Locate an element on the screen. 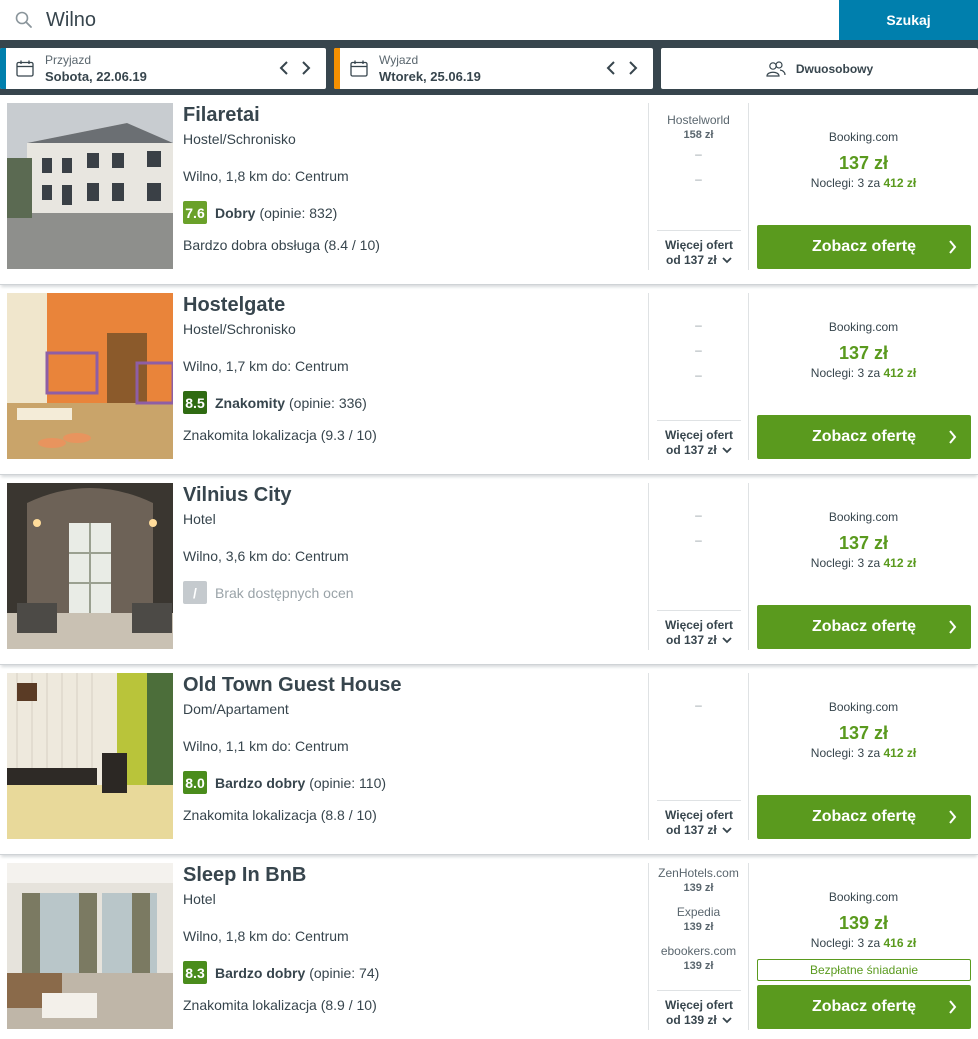 The image size is (978, 1039). rating-row: 8.0 Bardzo dobry (opinie: 110) is located at coordinates (284, 782).